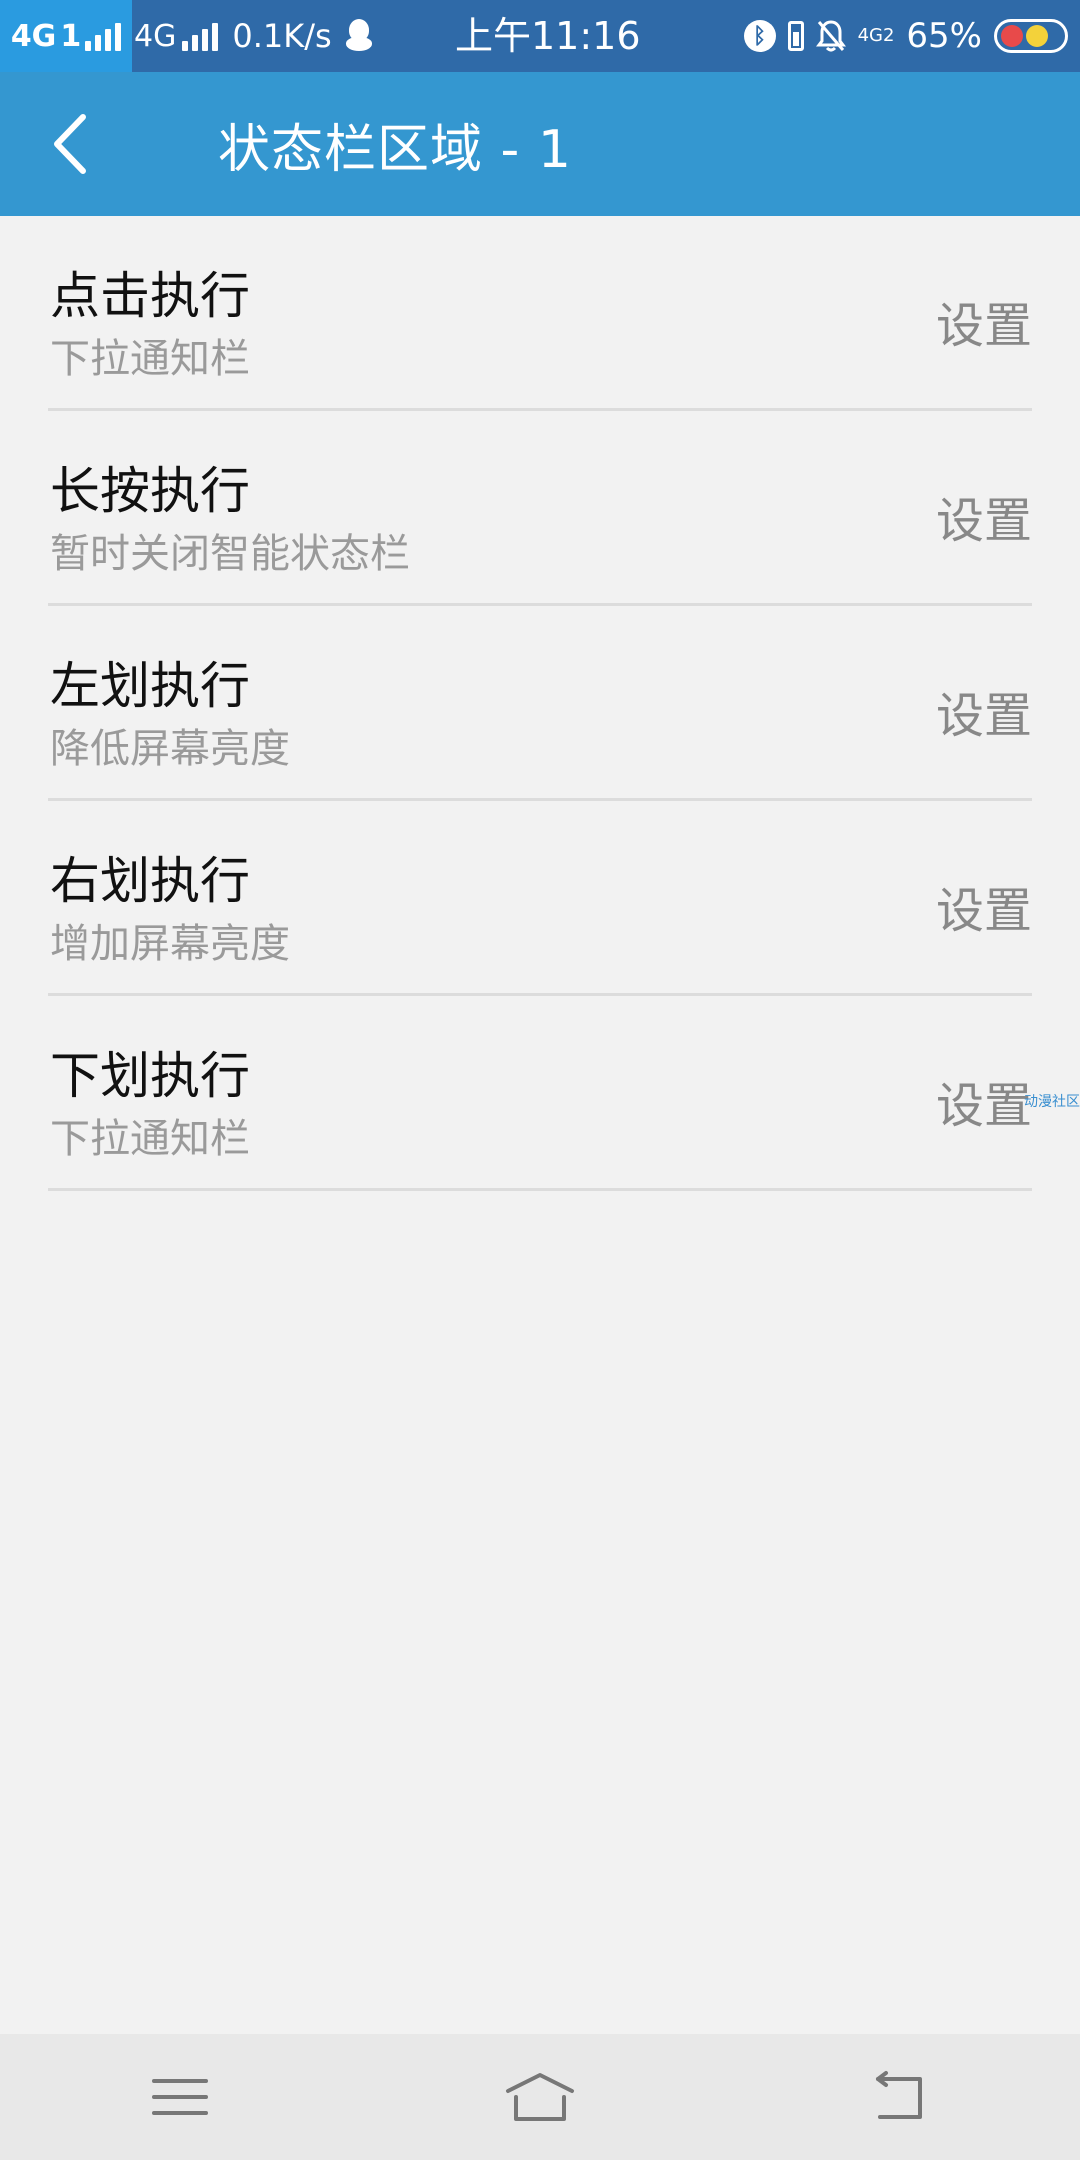 The height and width of the screenshot is (2160, 1080). I want to click on sim2-indicator: 4G, so click(175, 36).